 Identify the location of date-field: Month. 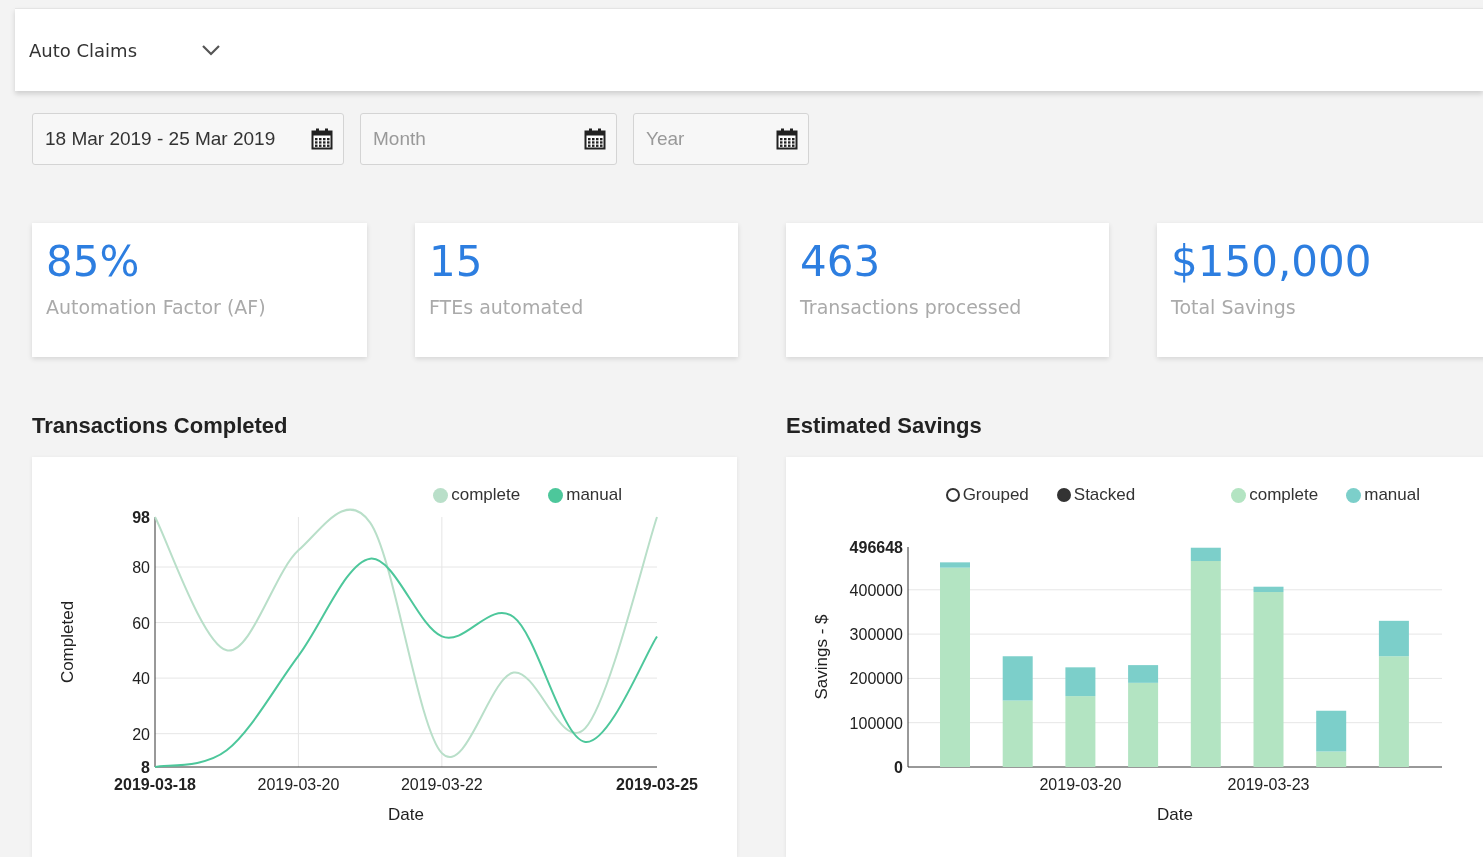
(488, 139).